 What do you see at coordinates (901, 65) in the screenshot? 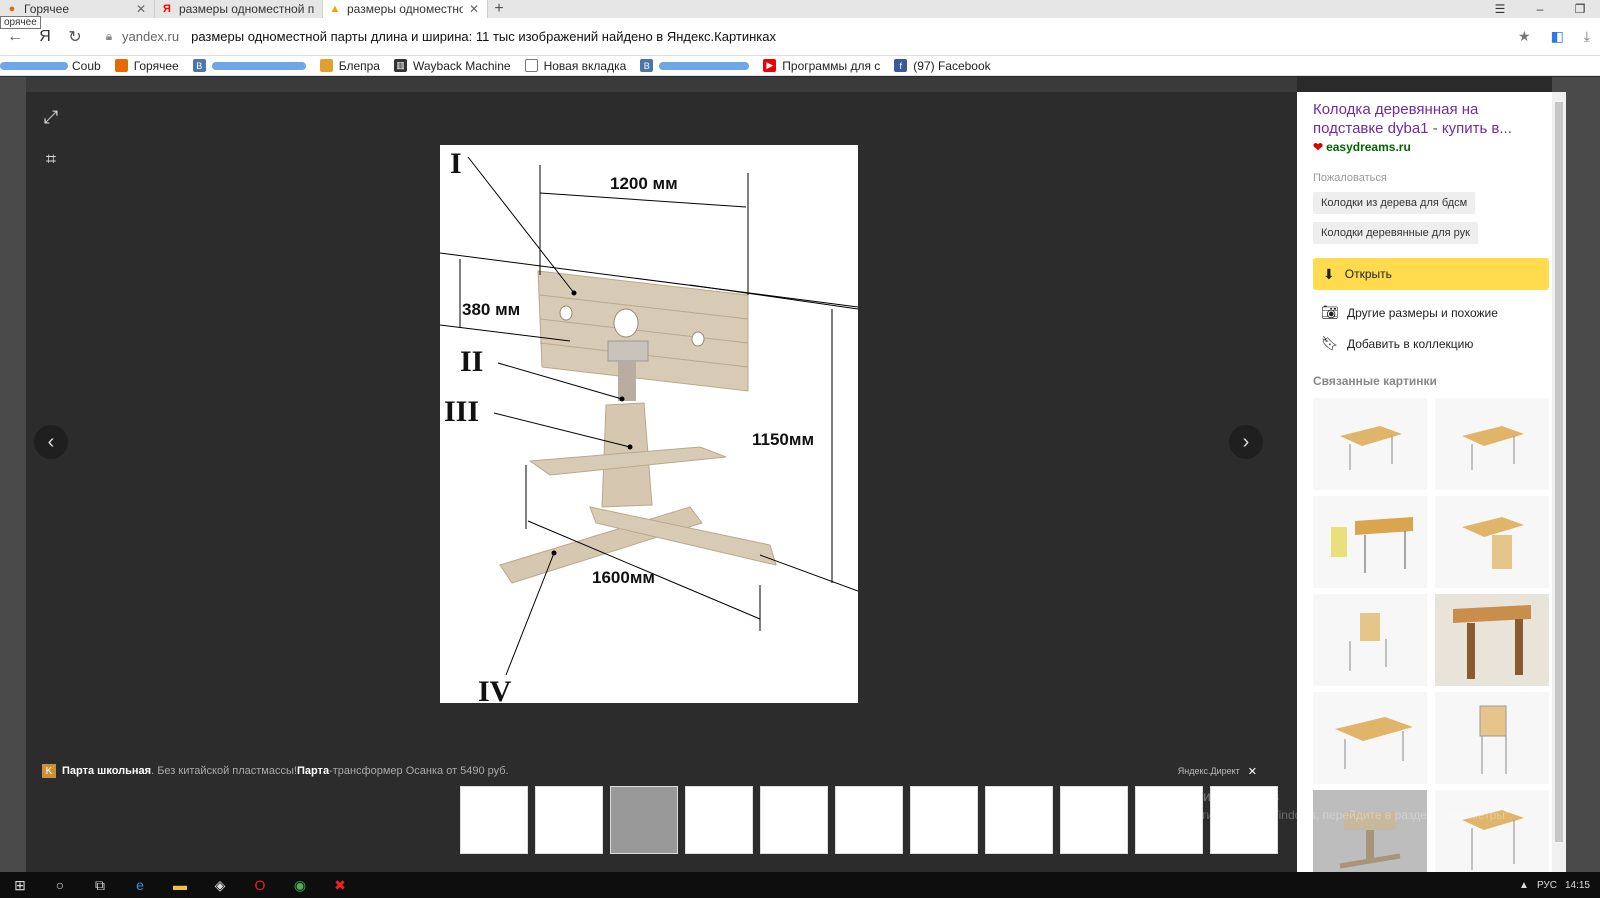
I see `facebook-icon: f` at bounding box center [901, 65].